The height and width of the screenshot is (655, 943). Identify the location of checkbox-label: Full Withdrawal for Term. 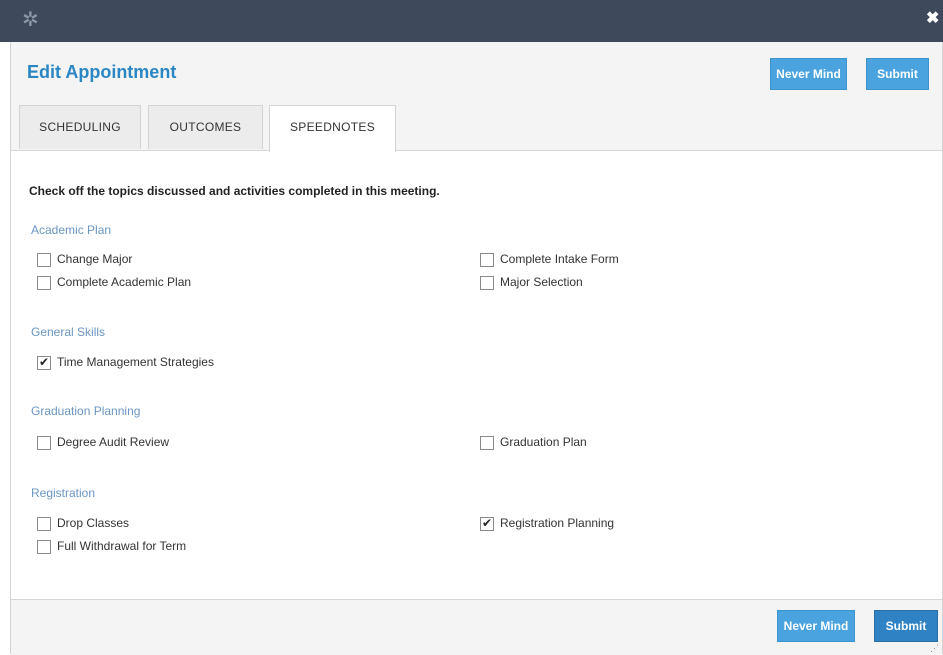
(122, 546).